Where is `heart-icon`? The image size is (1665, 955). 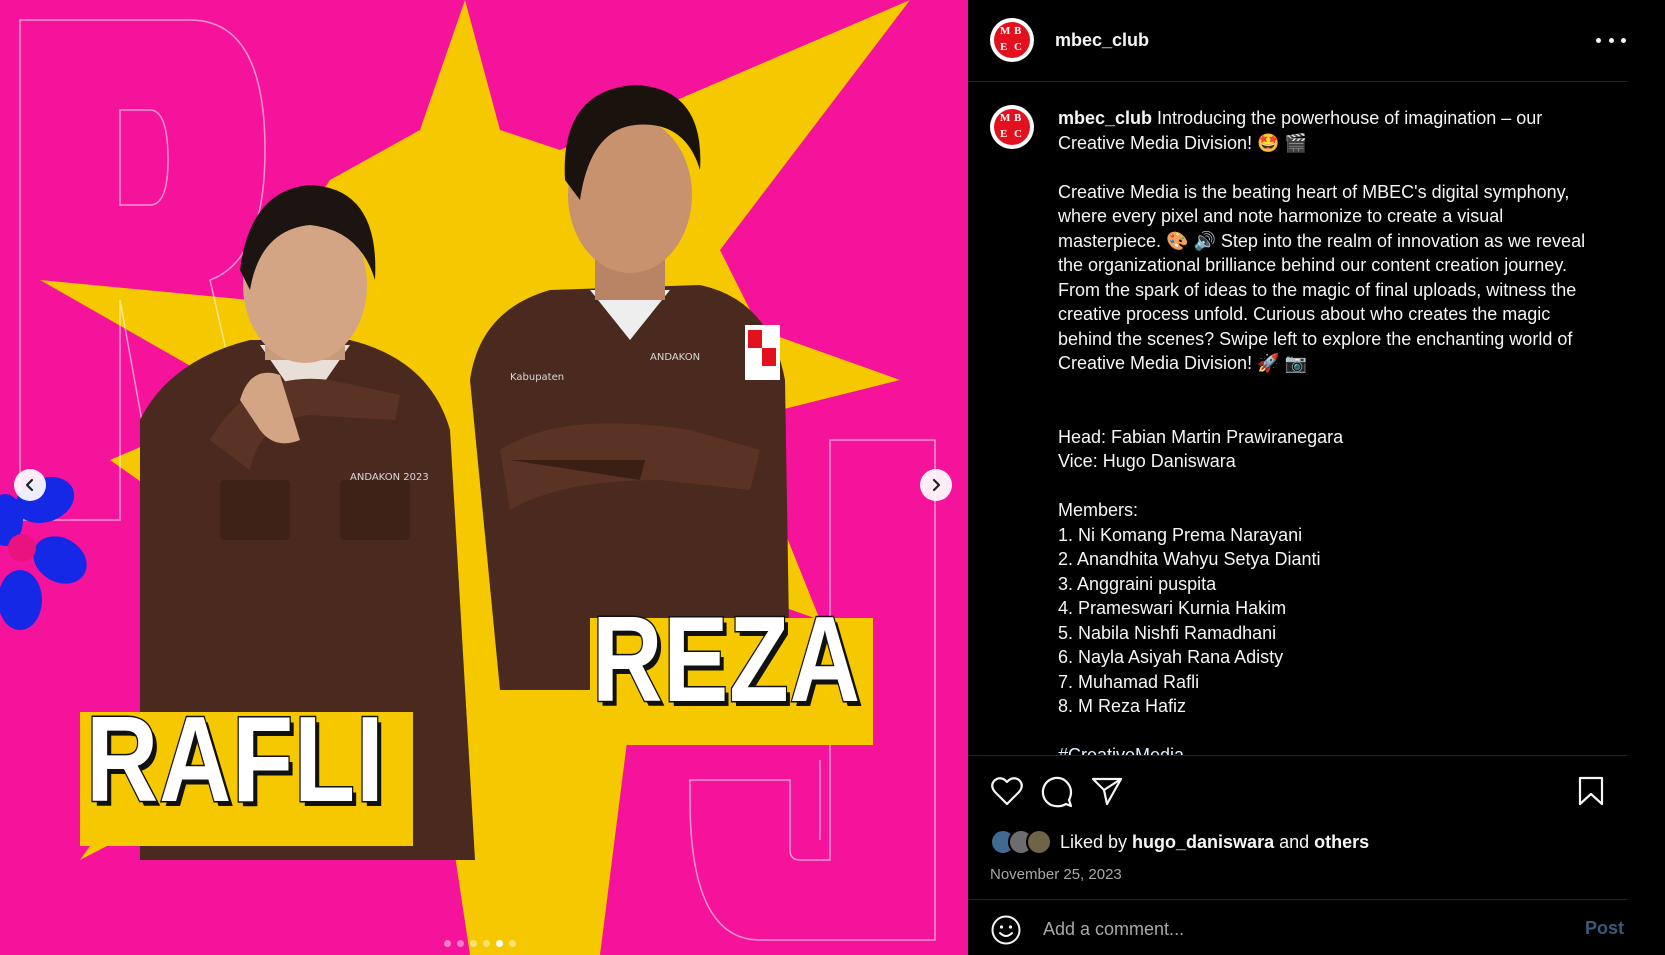 heart-icon is located at coordinates (1007, 791).